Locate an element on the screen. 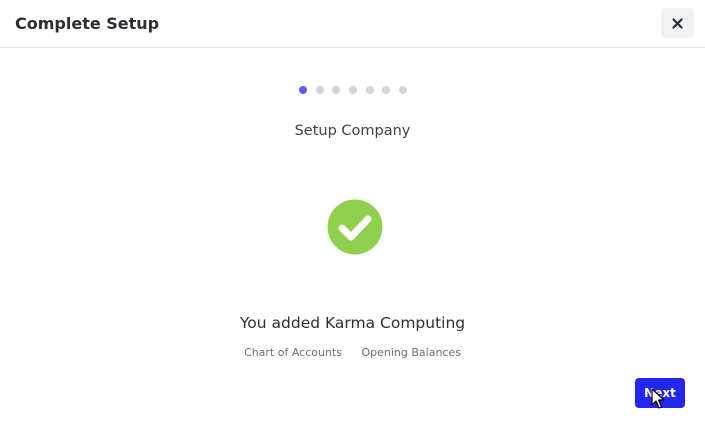  next-button: Next is located at coordinates (660, 393).